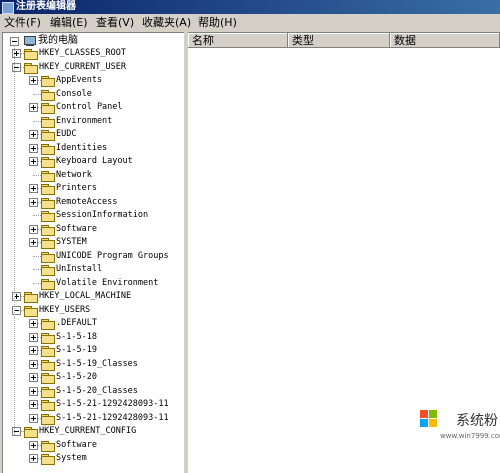  Describe the element at coordinates (76, 337) in the screenshot. I see `tree-item: S-1-5-18` at that location.